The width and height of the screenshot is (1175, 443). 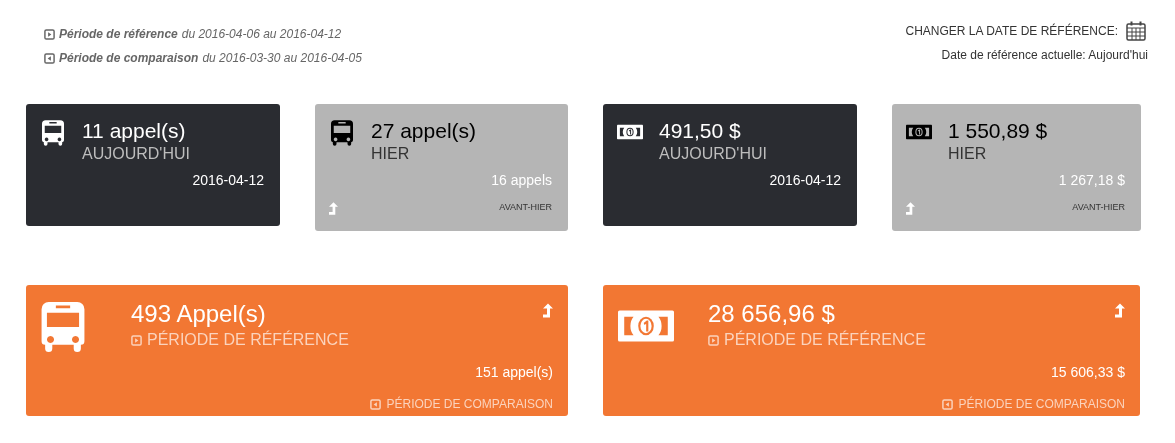 What do you see at coordinates (261, 34) in the screenshot?
I see `period-range: du 2016-04-06 au 2016-04-12` at bounding box center [261, 34].